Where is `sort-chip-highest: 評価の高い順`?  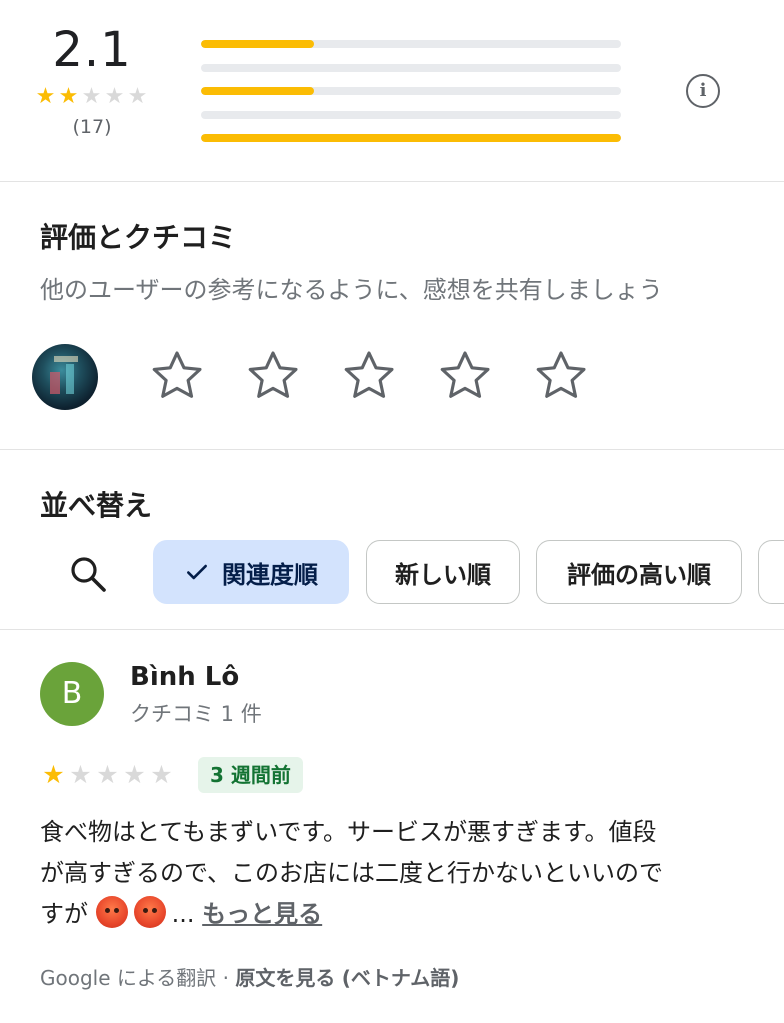
sort-chip-highest: 評価の高い順 is located at coordinates (639, 572).